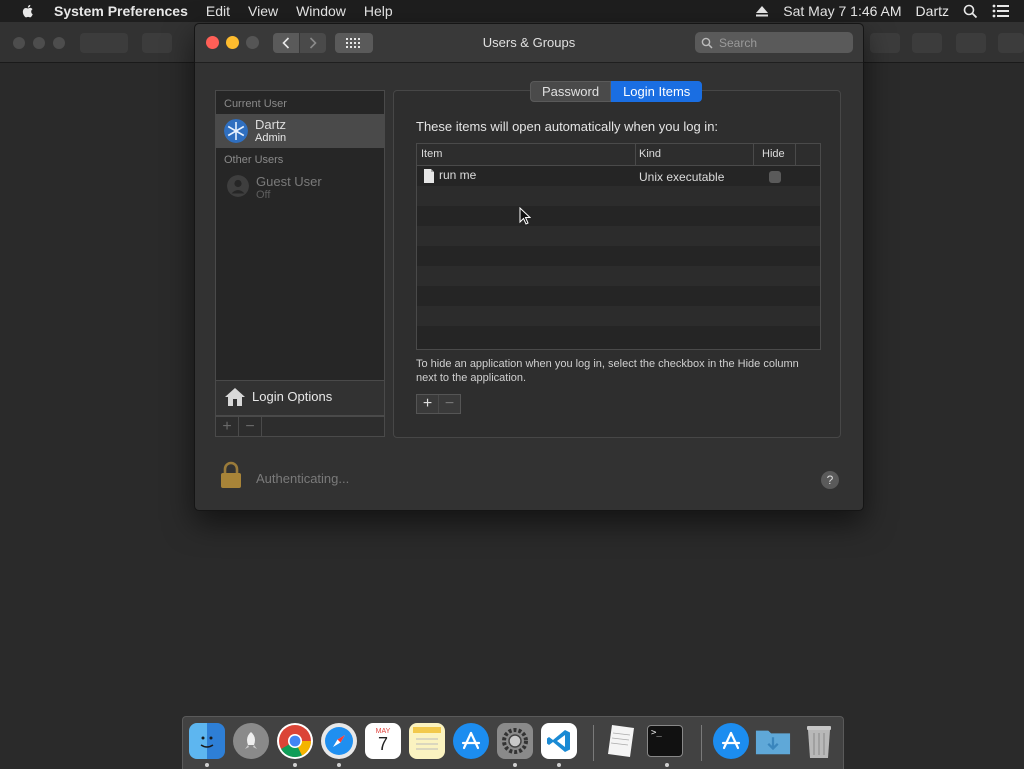 This screenshot has width=1024, height=769. I want to click on menu-help: Help, so click(378, 11).